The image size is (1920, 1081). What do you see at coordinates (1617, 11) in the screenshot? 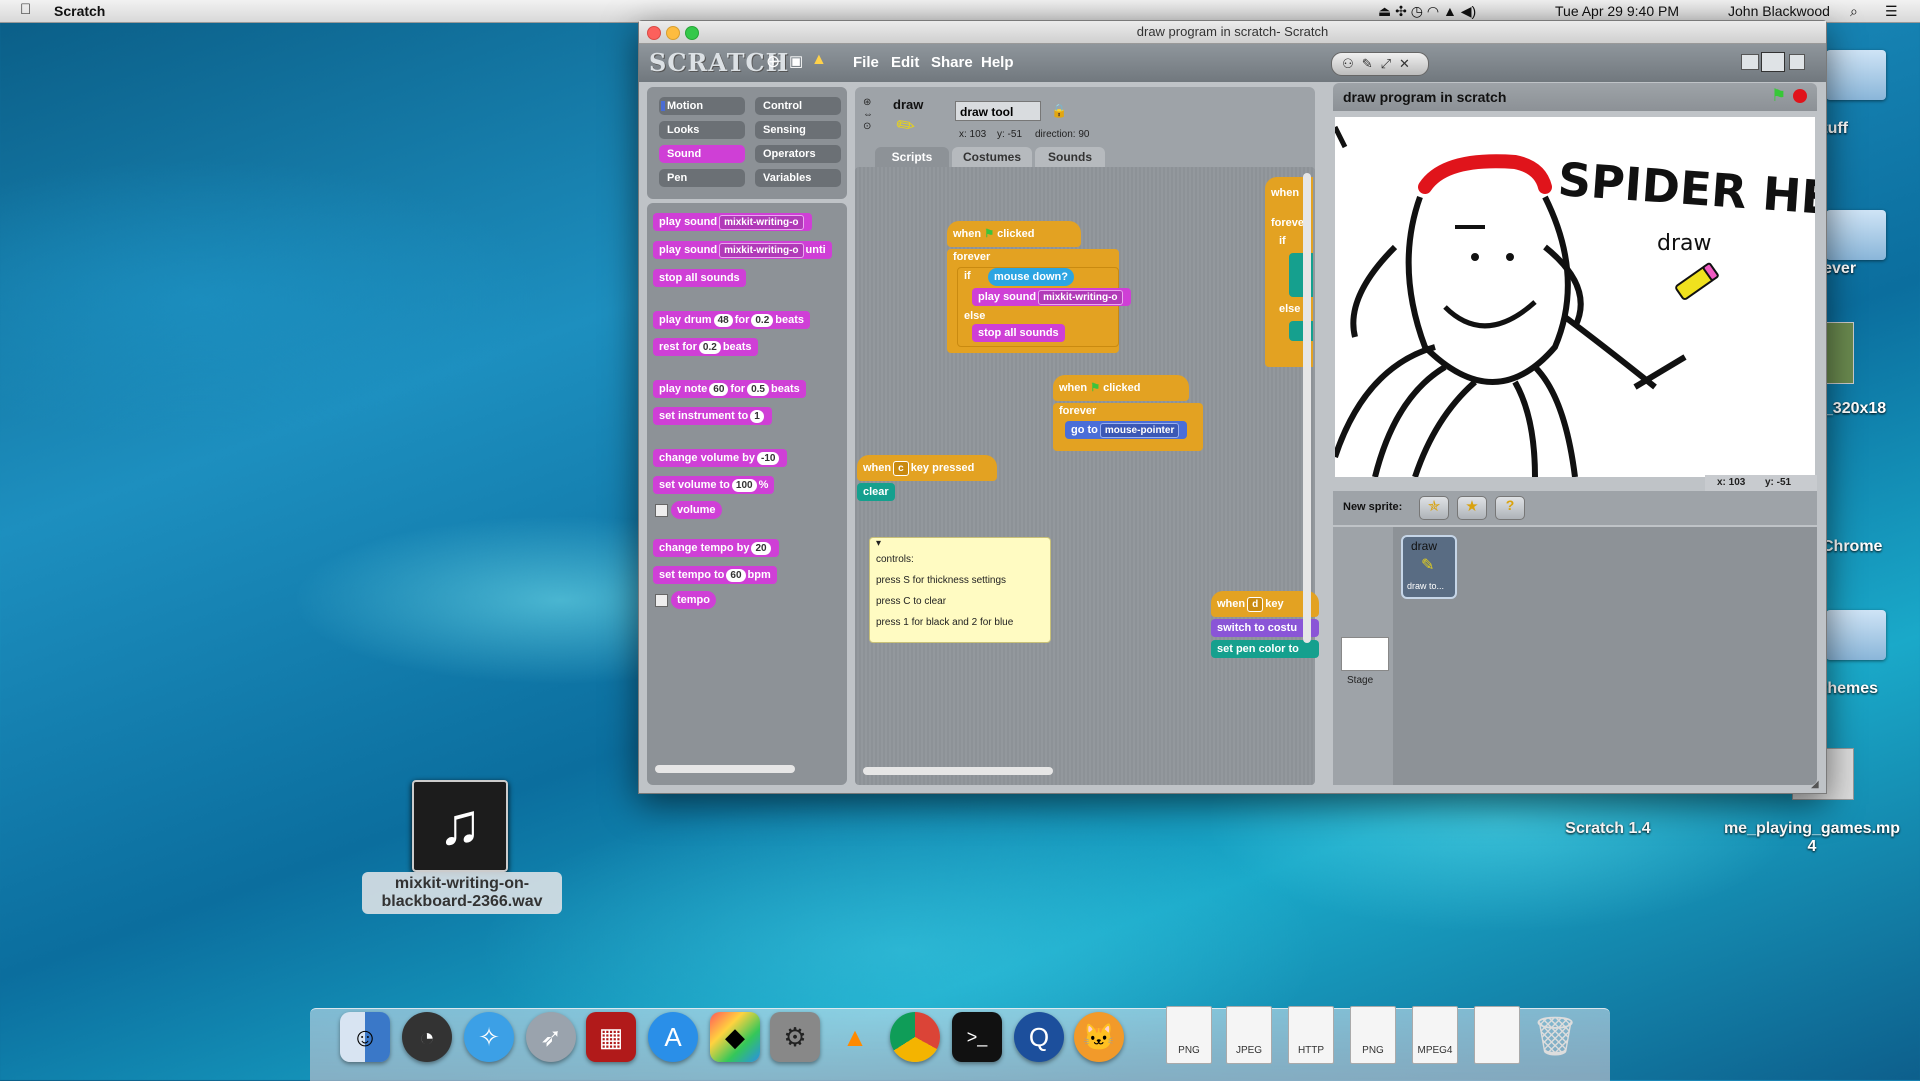
I see `clock: Tue Apr 29 9:40 PM` at bounding box center [1617, 11].